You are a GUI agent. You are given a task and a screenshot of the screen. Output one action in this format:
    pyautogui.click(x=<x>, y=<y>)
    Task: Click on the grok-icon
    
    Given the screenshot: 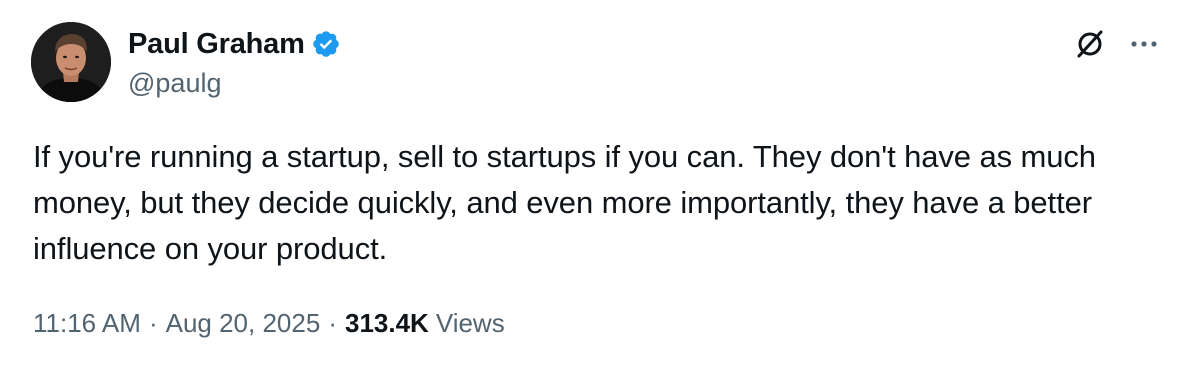 What is the action you would take?
    pyautogui.click(x=1090, y=44)
    